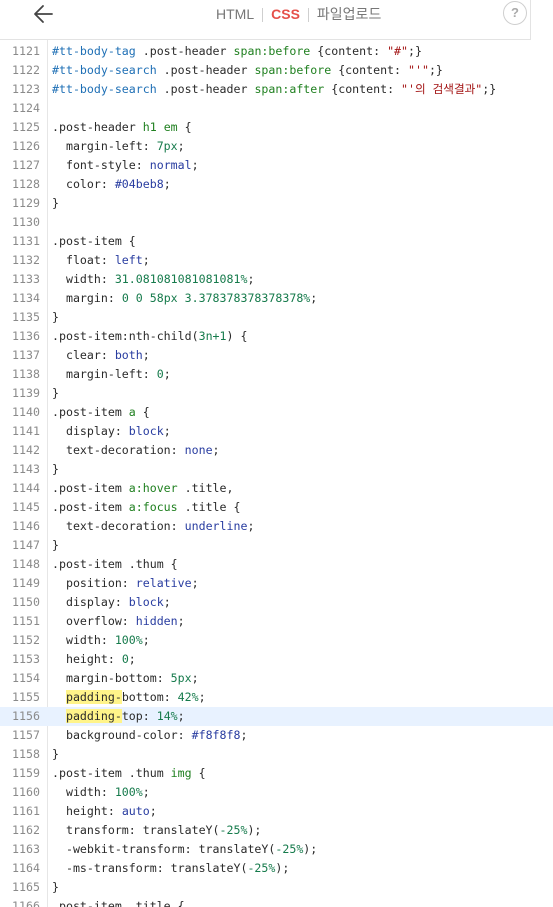  I want to click on code-line: 1131 .post-item {, so click(276, 241).